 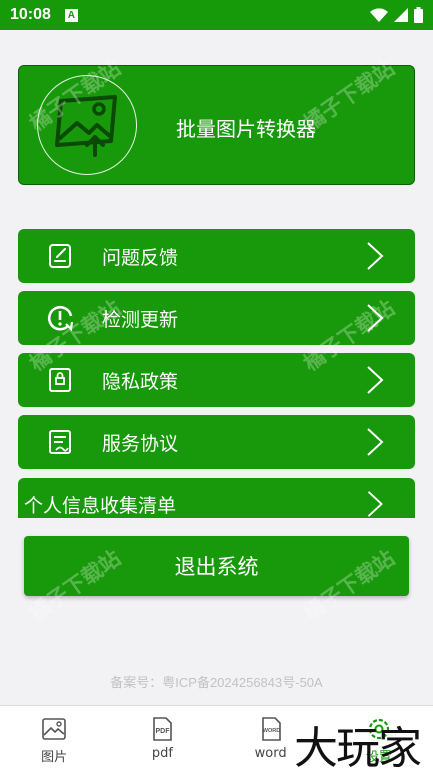 I want to click on image-convert-icon, so click(x=86, y=126).